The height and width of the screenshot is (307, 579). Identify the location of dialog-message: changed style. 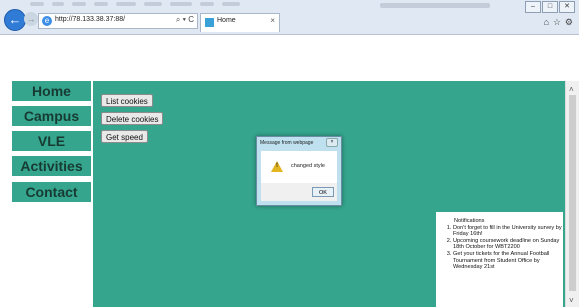
(308, 166).